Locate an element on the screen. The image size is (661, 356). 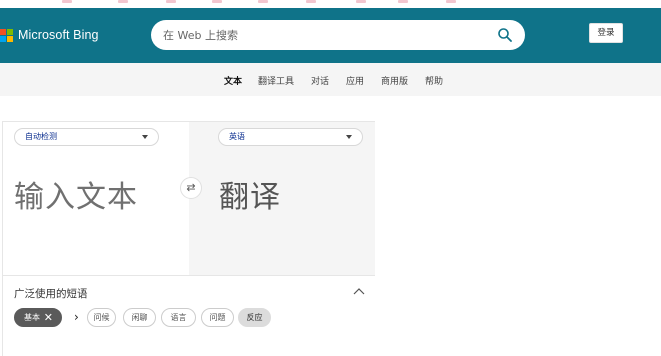
chevron-up-icon is located at coordinates (359, 292).